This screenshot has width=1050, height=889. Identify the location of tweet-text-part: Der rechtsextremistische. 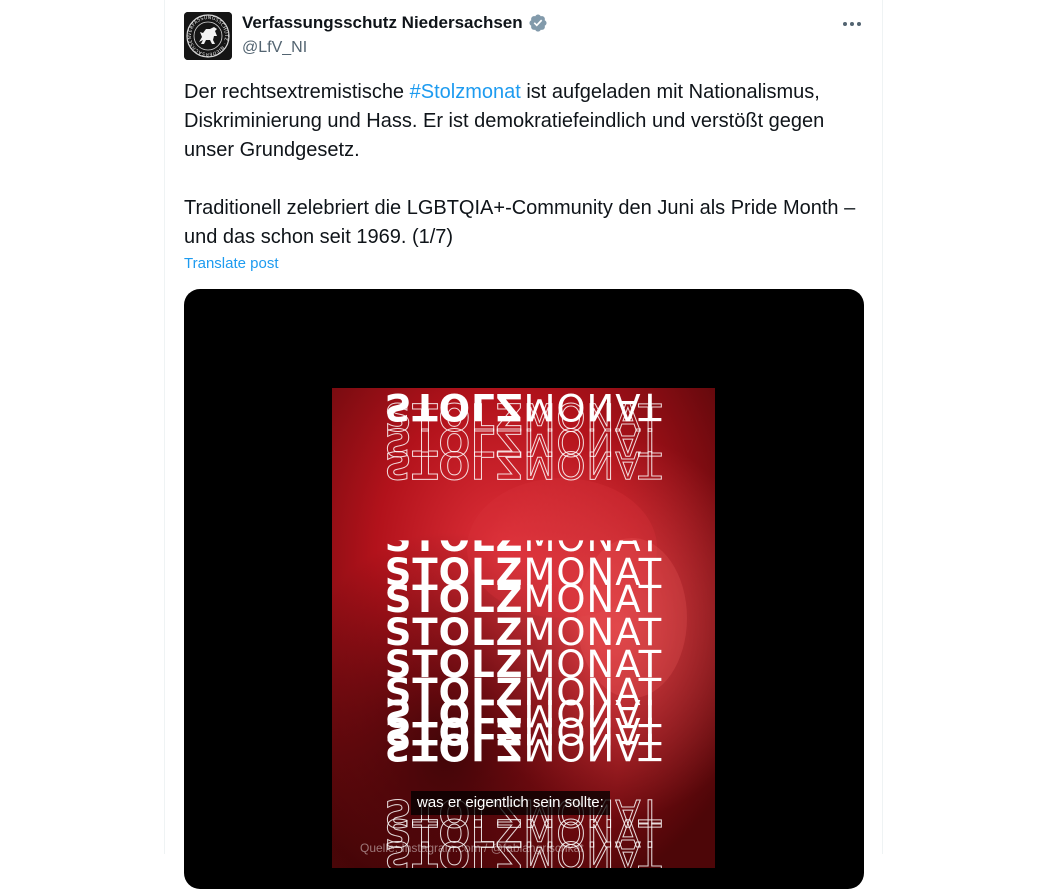
(297, 92).